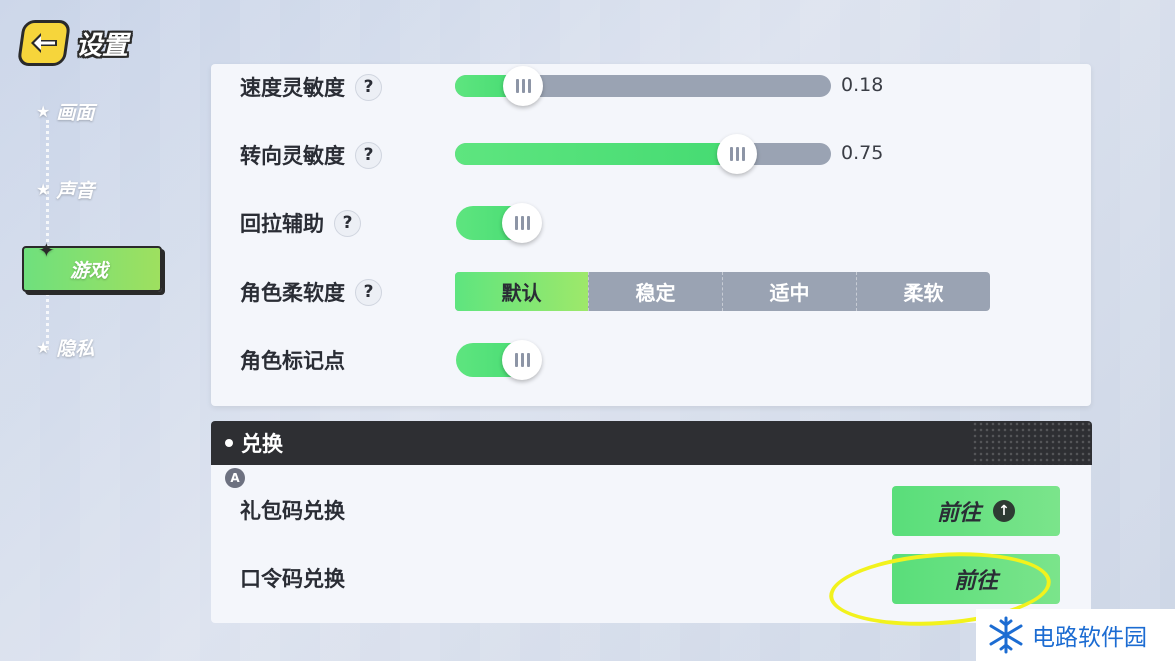 This screenshot has height=661, width=1175. I want to click on page-header: 设置, so click(72, 43).